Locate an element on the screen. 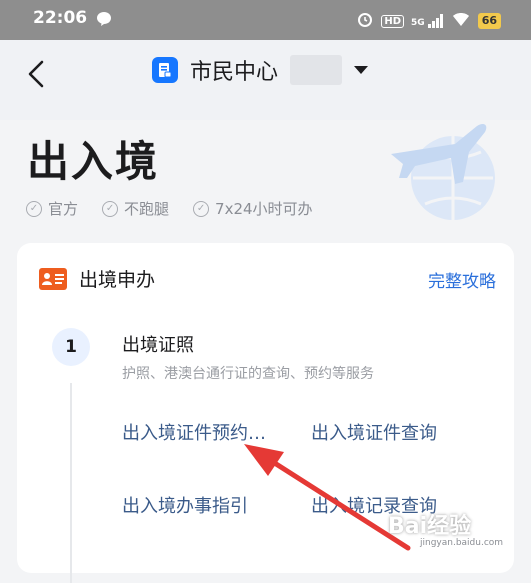  card-title: 出境申办 is located at coordinates (117, 280).